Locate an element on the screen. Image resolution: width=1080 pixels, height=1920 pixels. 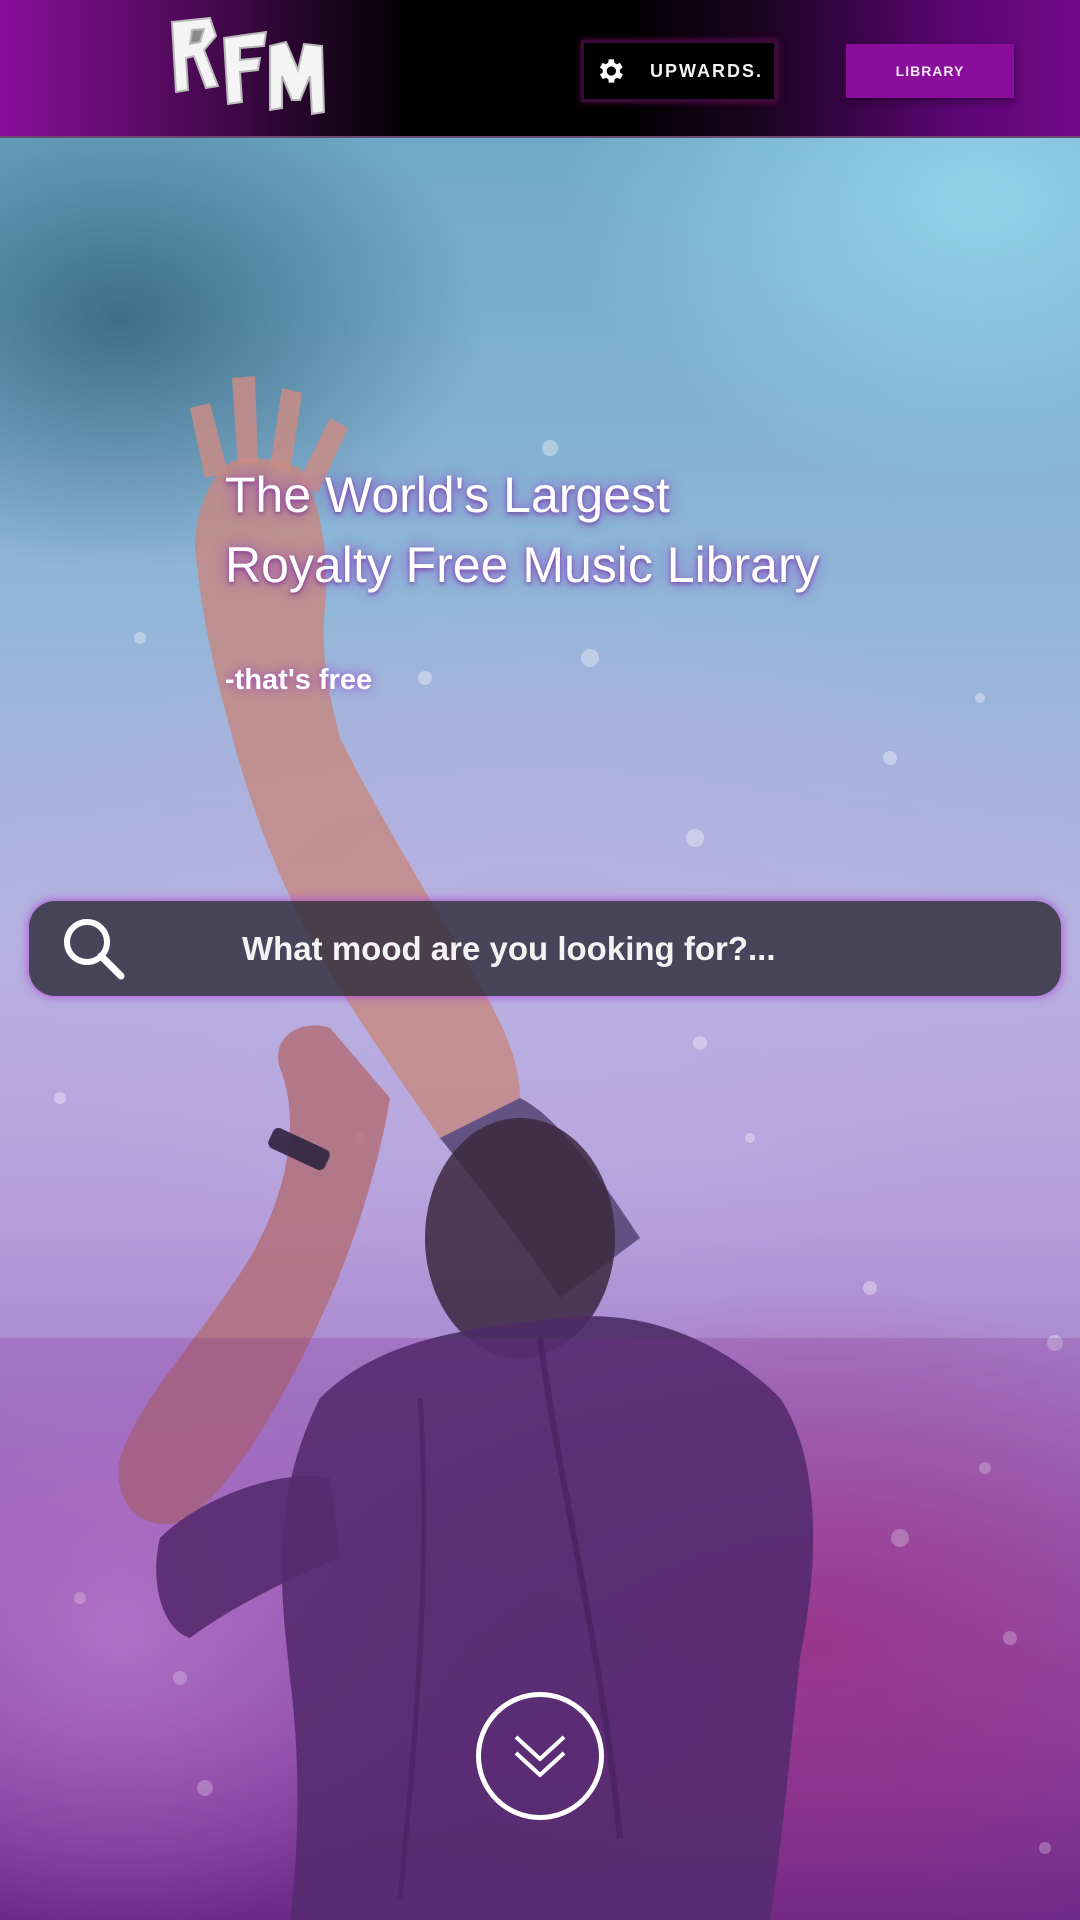
search-icon is located at coordinates (94, 949).